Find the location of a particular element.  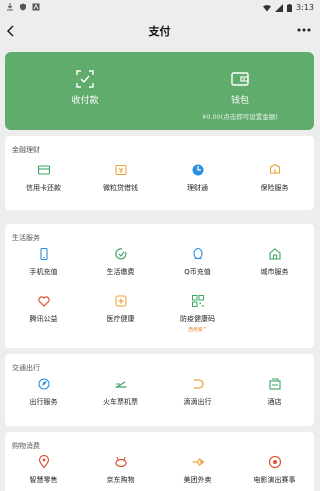

service-hotel: 酒店 is located at coordinates (274, 392).